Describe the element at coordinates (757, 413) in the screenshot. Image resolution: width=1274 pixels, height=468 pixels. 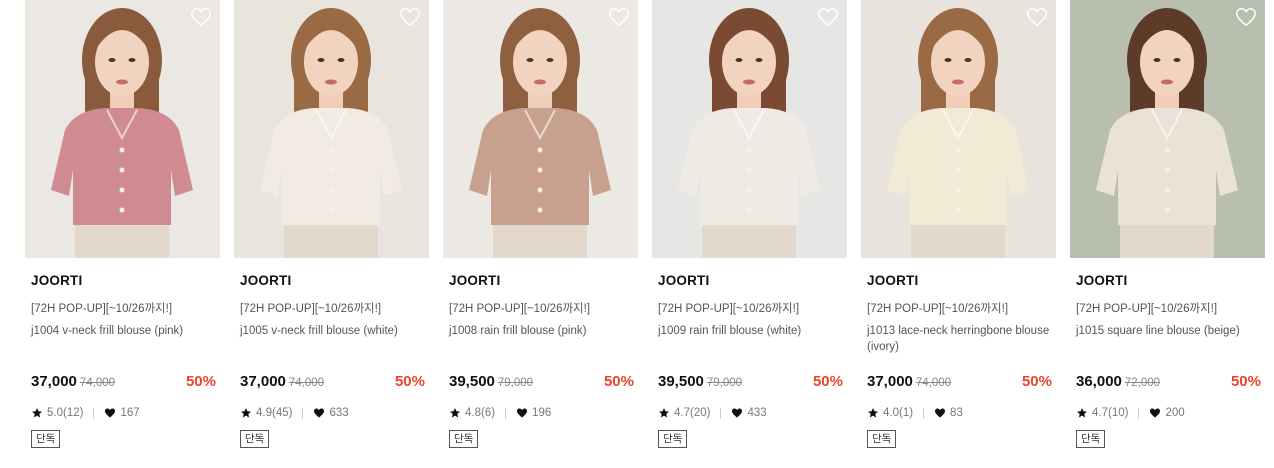
I see `likes-count: 433` at that location.